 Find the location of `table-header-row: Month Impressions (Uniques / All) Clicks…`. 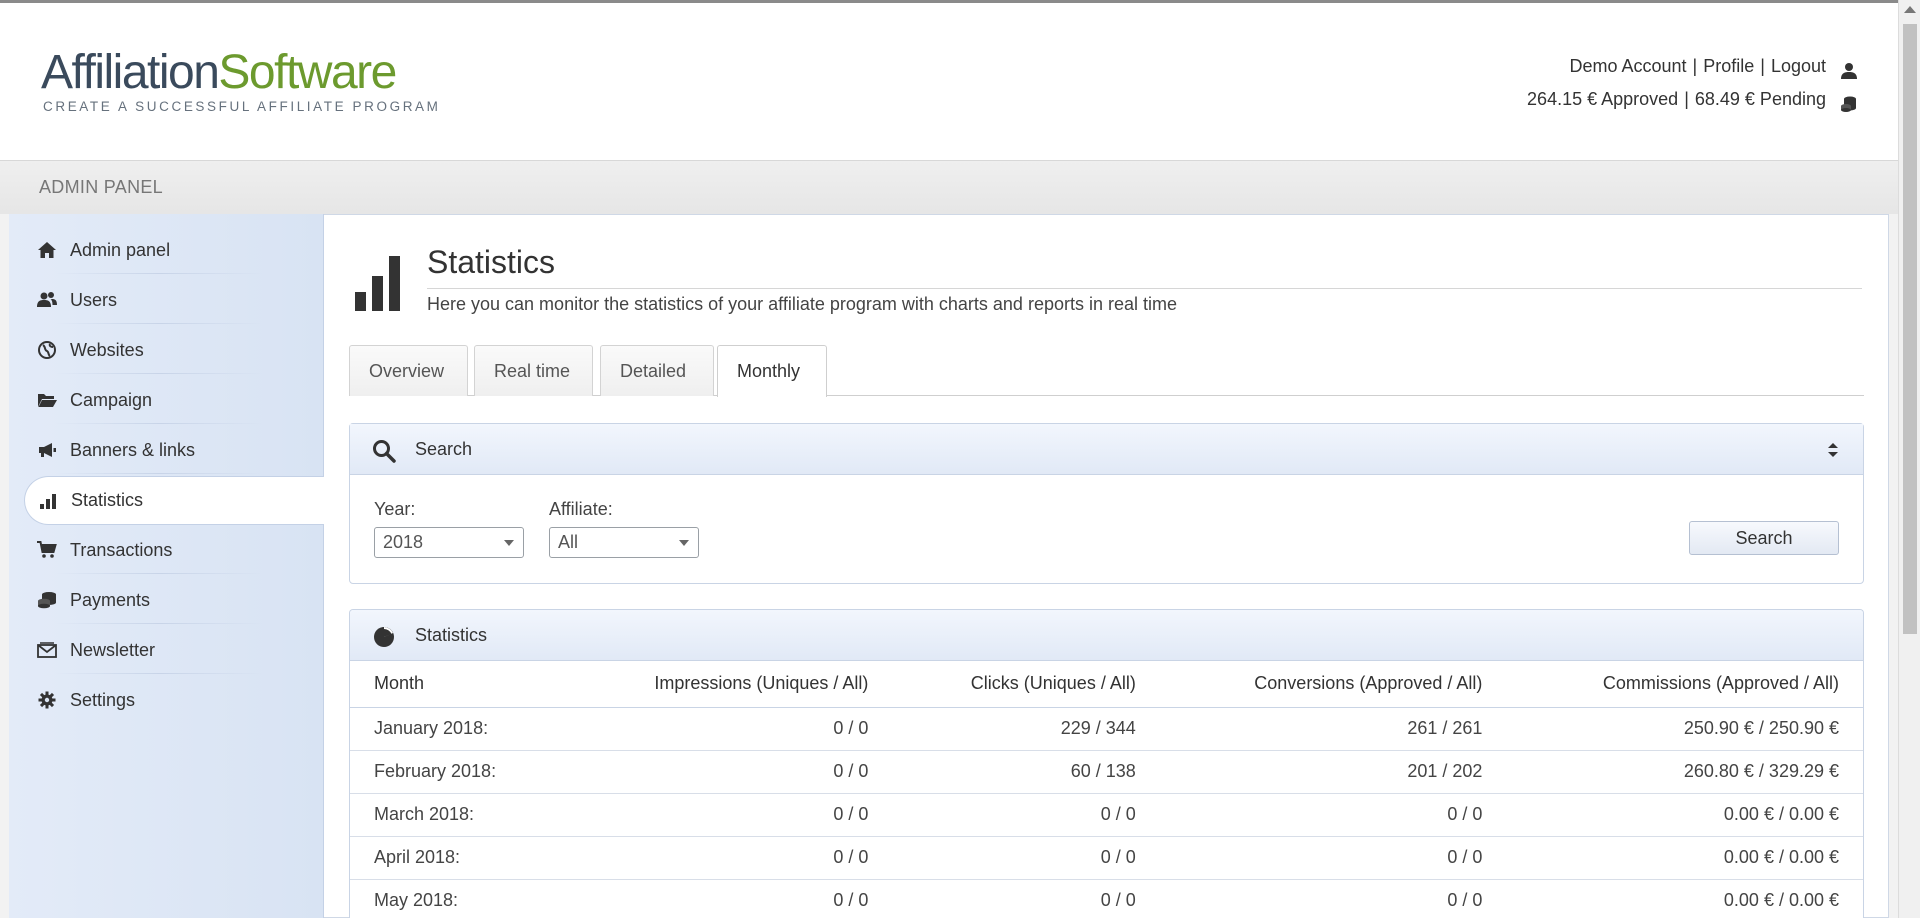

table-header-row: Month Impressions (Uniques / All) Clicks… is located at coordinates (1106, 684).